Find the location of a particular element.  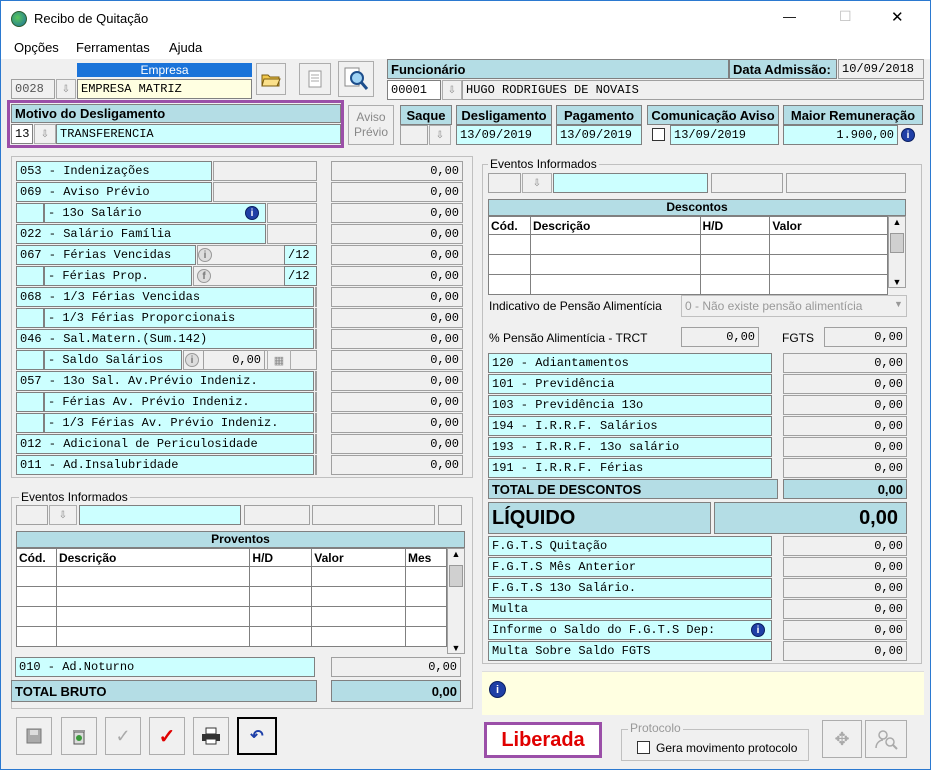

protocol-settings-button: ✥ is located at coordinates (842, 739).